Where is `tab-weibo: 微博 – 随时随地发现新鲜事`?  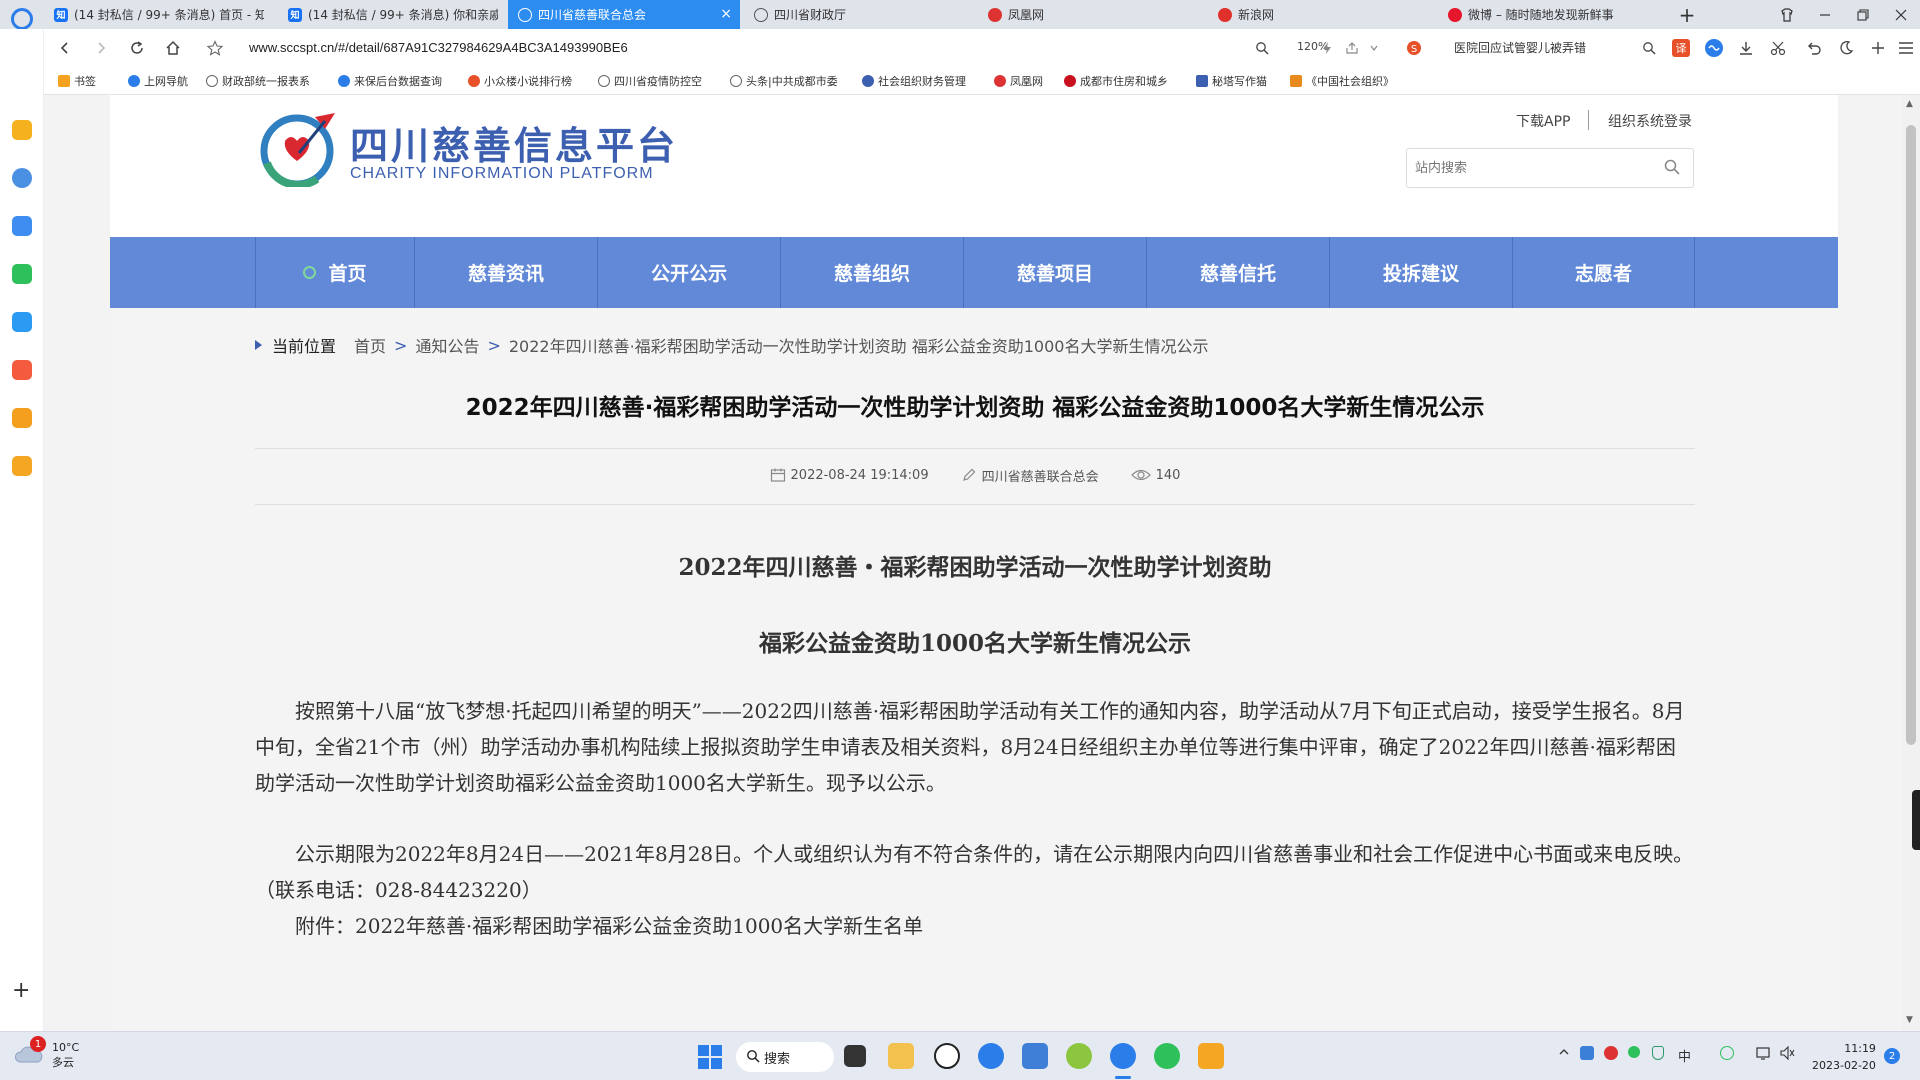 tab-weibo: 微博 – 随时随地发现新鲜事 is located at coordinates (1553, 14).